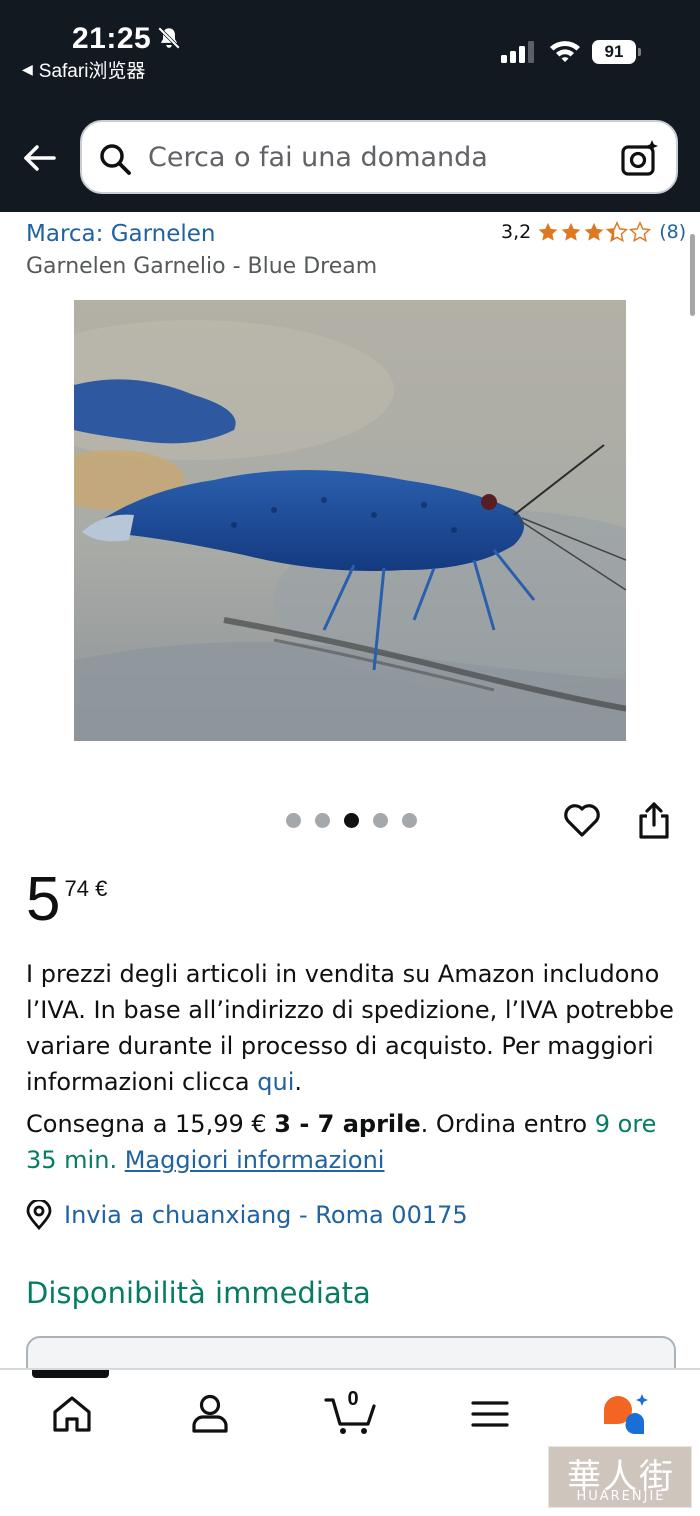 The image size is (700, 1516). I want to click on delivery-dates: 3 - 7 aprile, so click(347, 1124).